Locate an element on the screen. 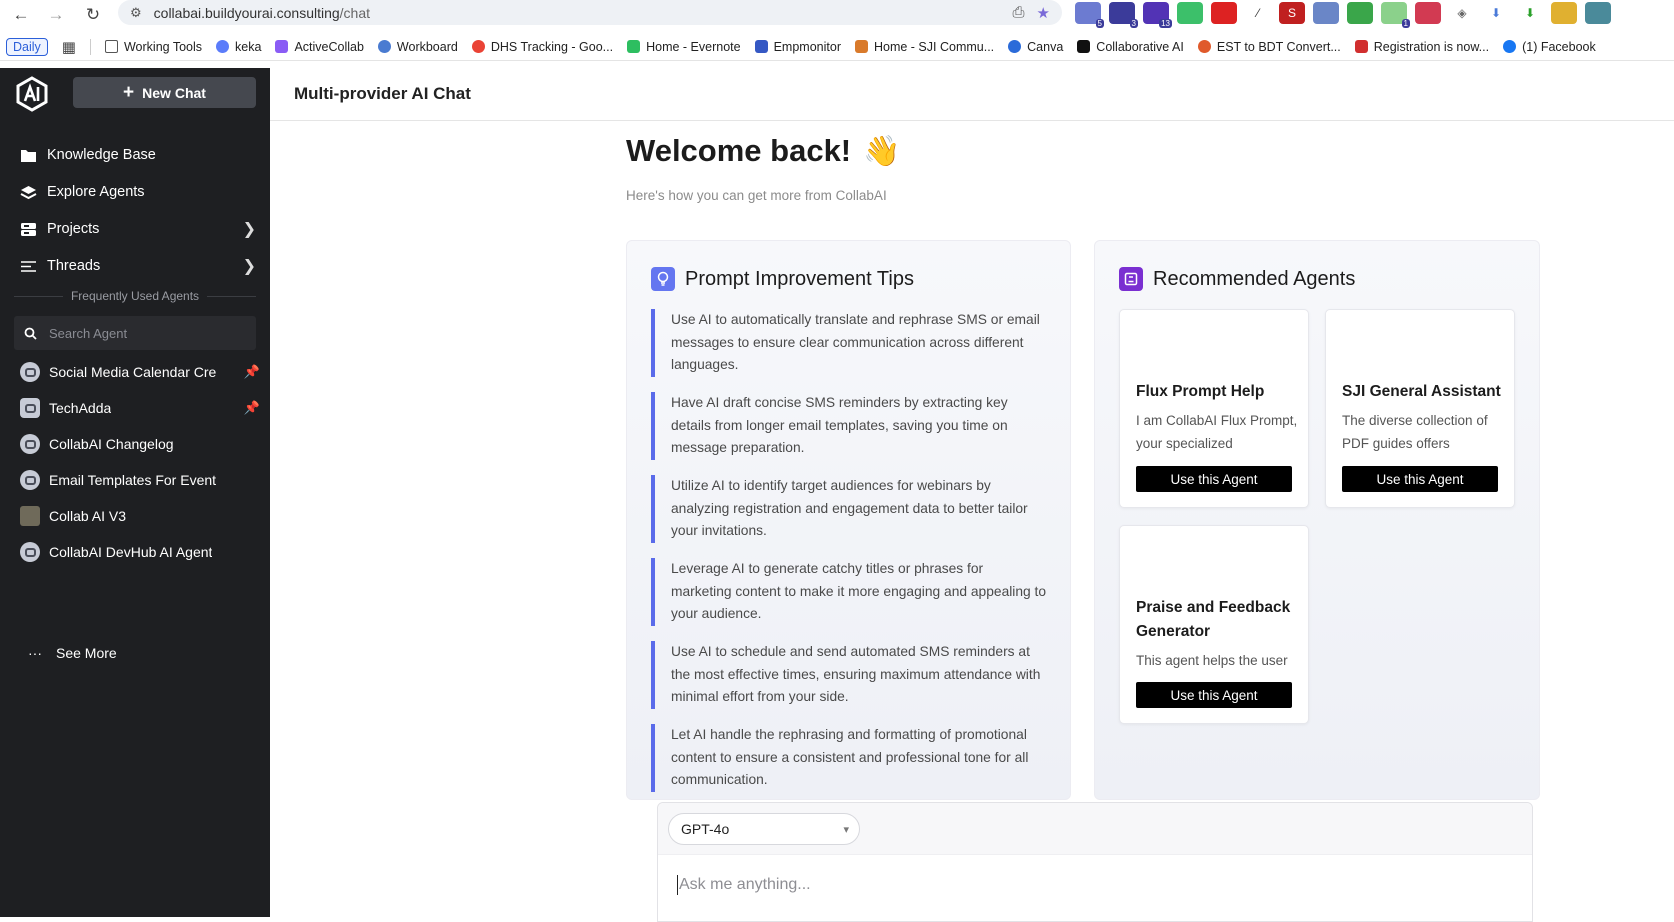 This screenshot has width=1674, height=922. apps-grid-icon: ▦ is located at coordinates (69, 47).